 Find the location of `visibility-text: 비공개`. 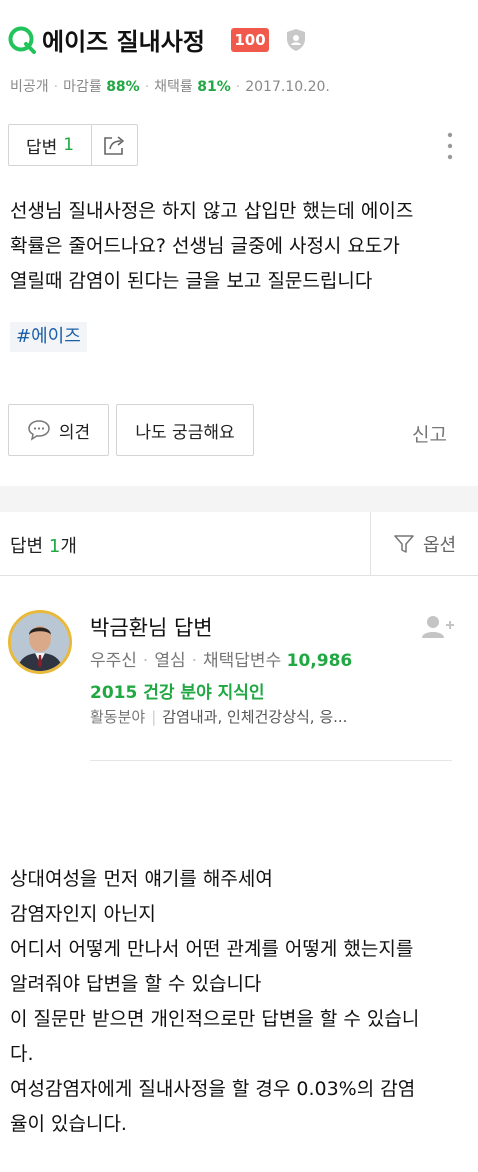

visibility-text: 비공개 is located at coordinates (29, 87).